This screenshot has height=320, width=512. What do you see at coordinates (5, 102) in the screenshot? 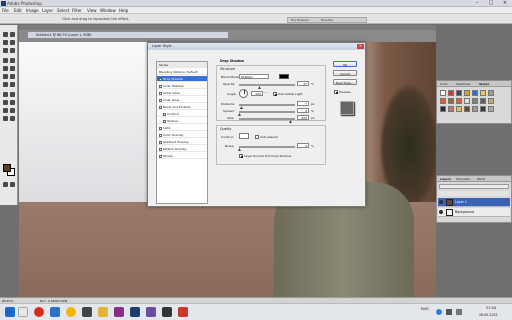
I see `pen-tool-icon` at bounding box center [5, 102].